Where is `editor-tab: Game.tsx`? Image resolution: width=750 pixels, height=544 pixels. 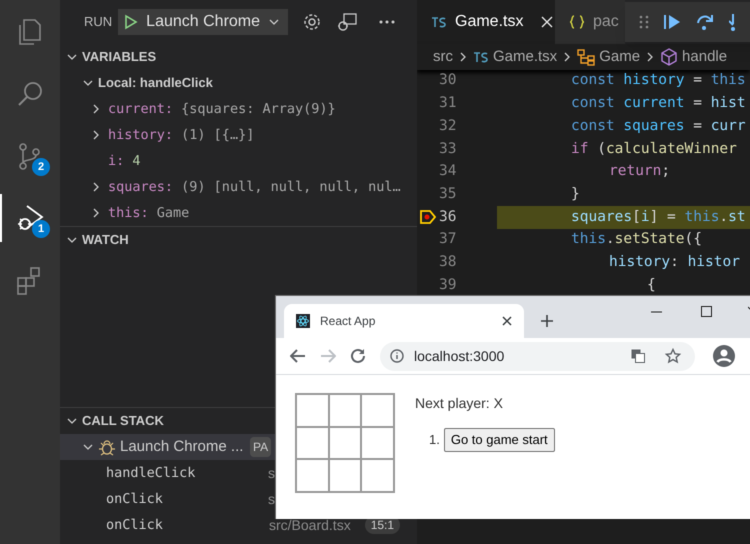
editor-tab: Game.tsx is located at coordinates (486, 22).